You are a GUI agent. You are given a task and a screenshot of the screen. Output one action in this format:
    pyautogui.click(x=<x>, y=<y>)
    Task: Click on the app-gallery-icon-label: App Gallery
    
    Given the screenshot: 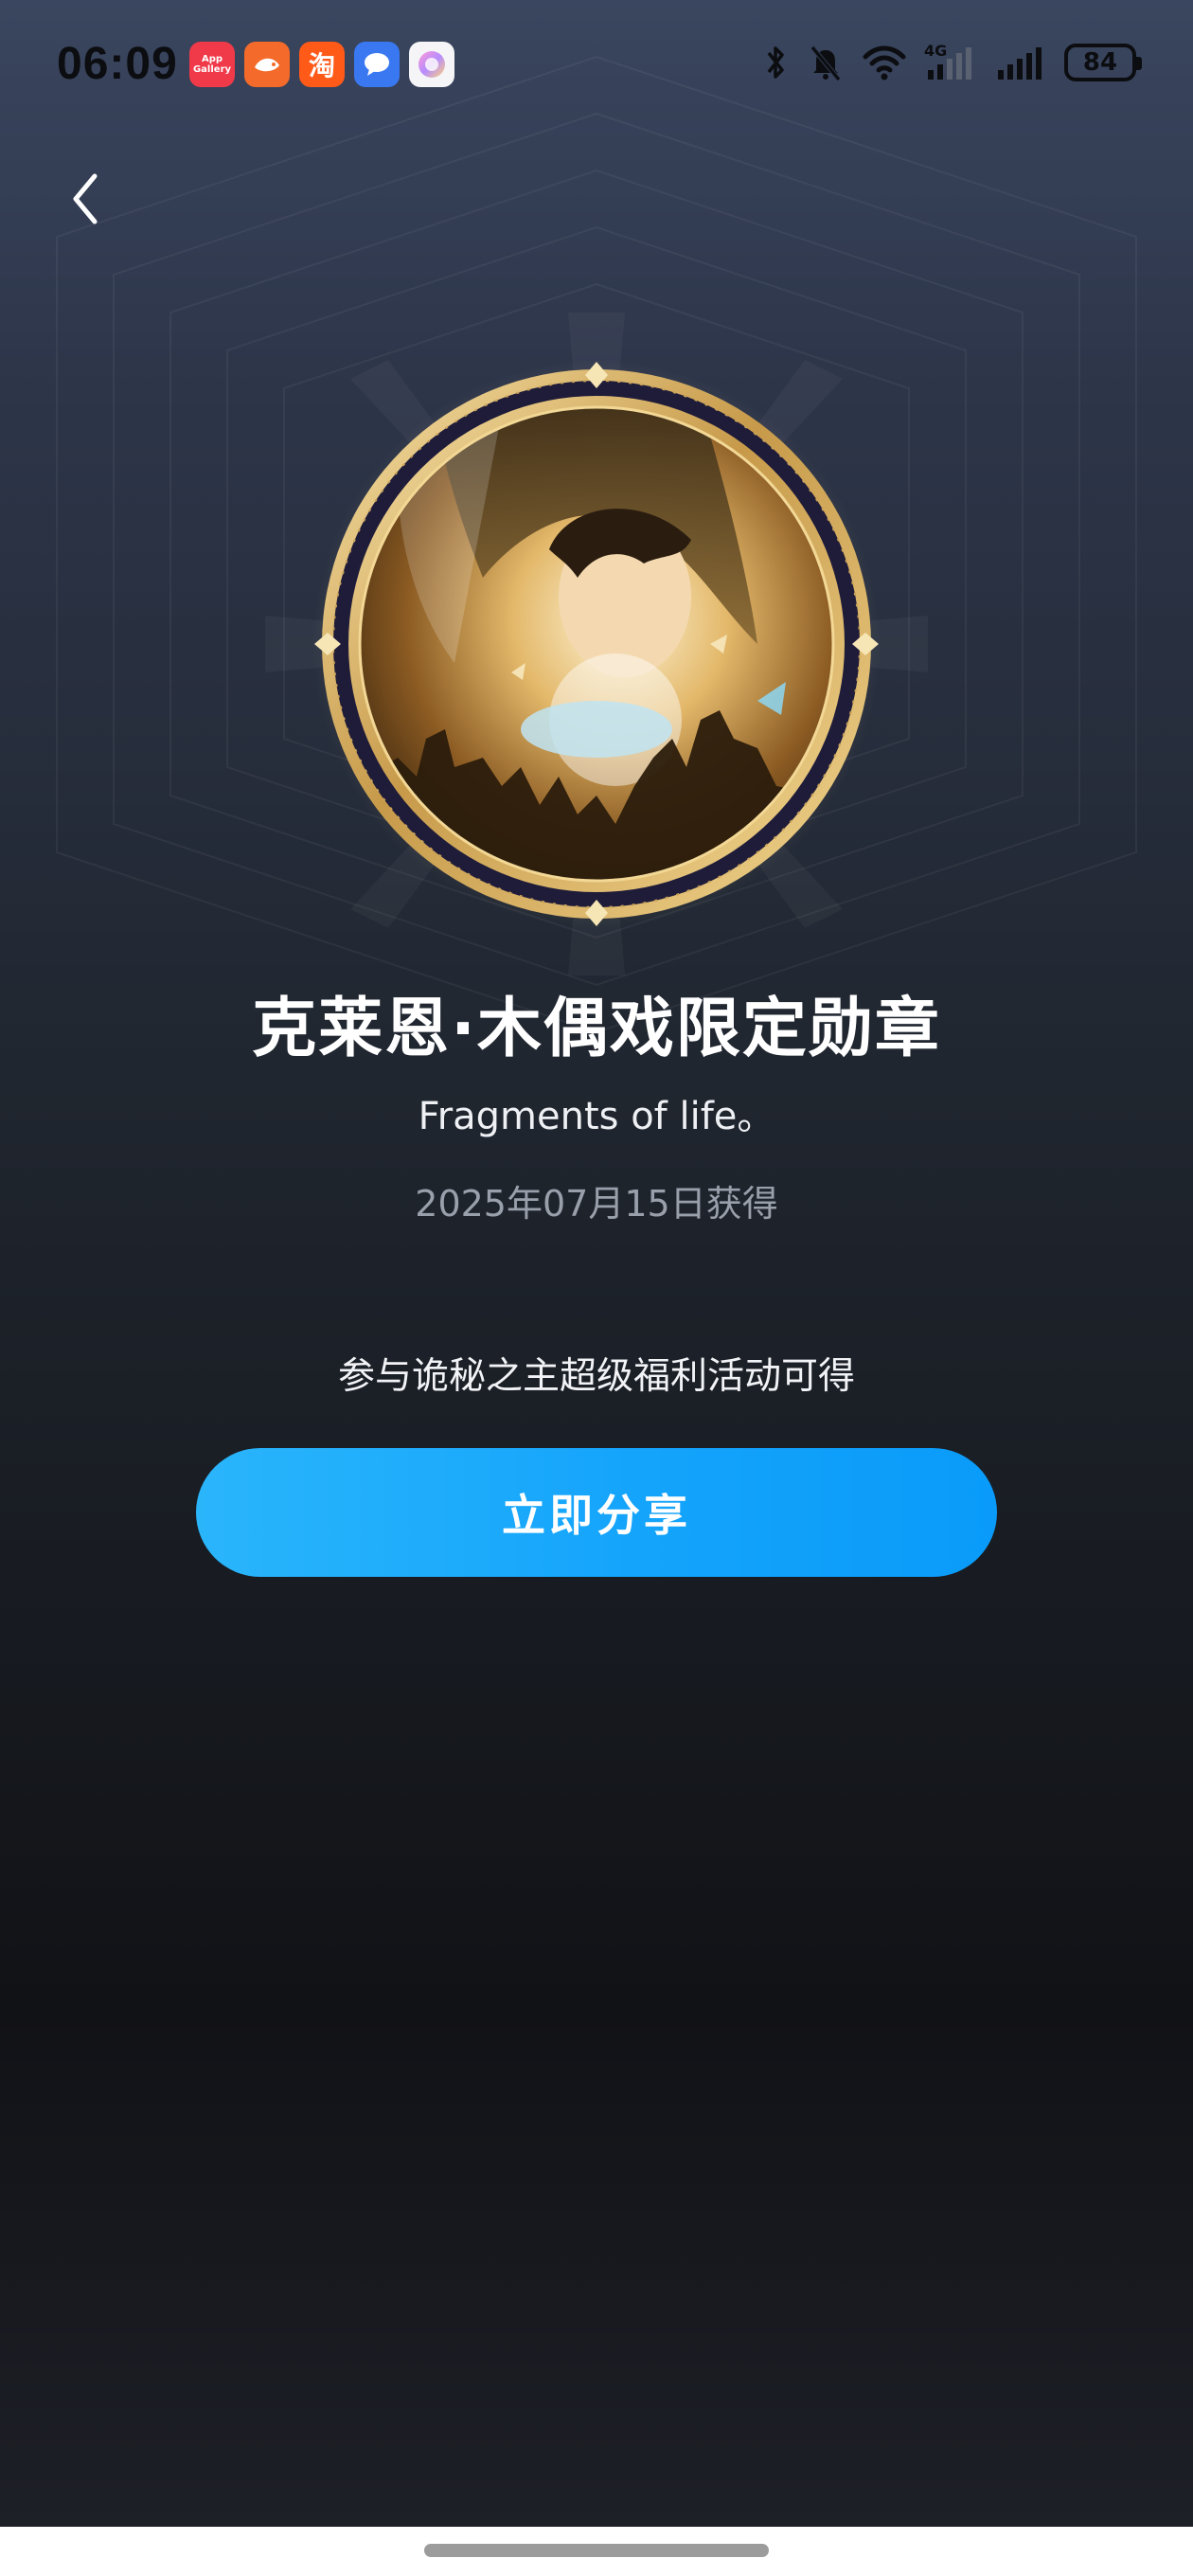 What is the action you would take?
    pyautogui.click(x=212, y=64)
    